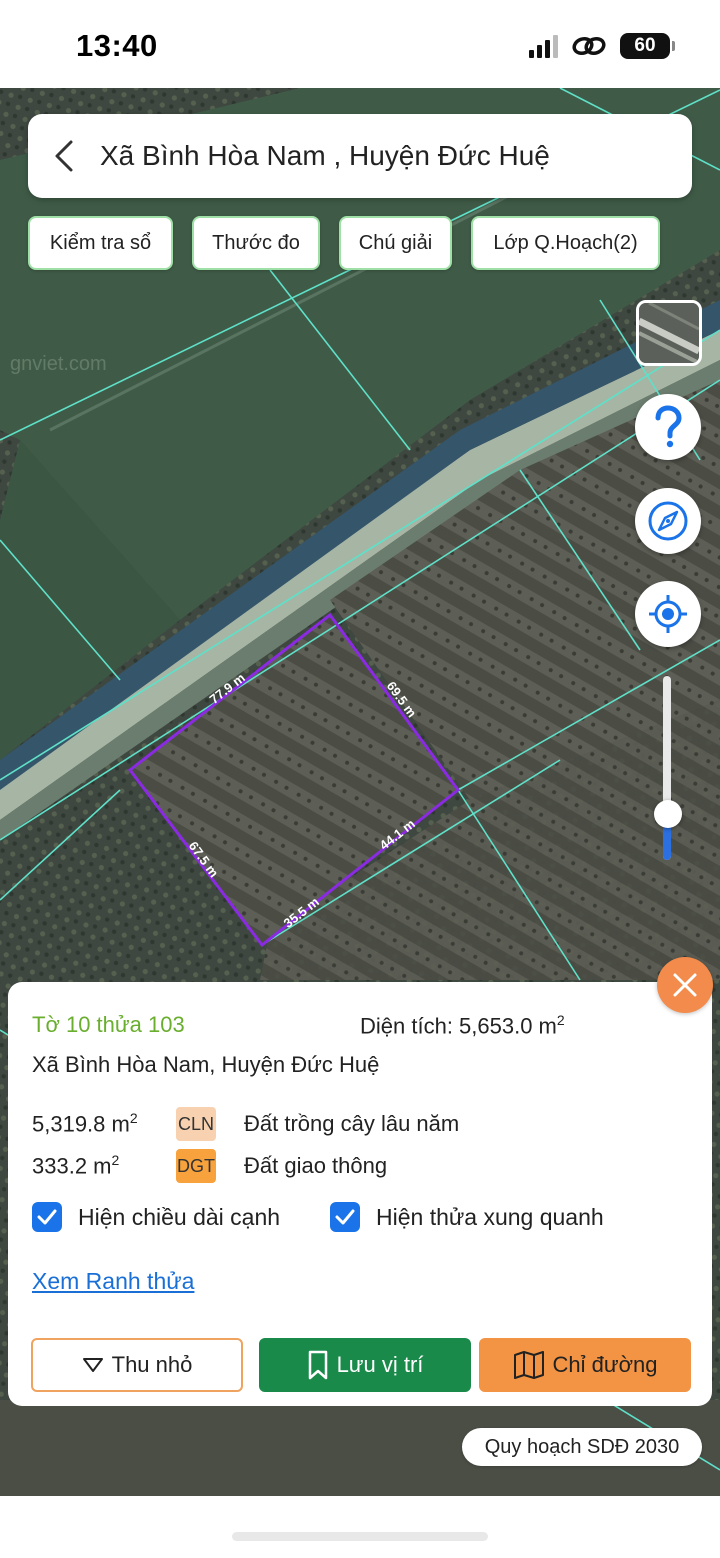 The height and width of the screenshot is (1558, 720). What do you see at coordinates (605, 1364) in the screenshot?
I see `directions-label: Chỉ đường` at bounding box center [605, 1364].